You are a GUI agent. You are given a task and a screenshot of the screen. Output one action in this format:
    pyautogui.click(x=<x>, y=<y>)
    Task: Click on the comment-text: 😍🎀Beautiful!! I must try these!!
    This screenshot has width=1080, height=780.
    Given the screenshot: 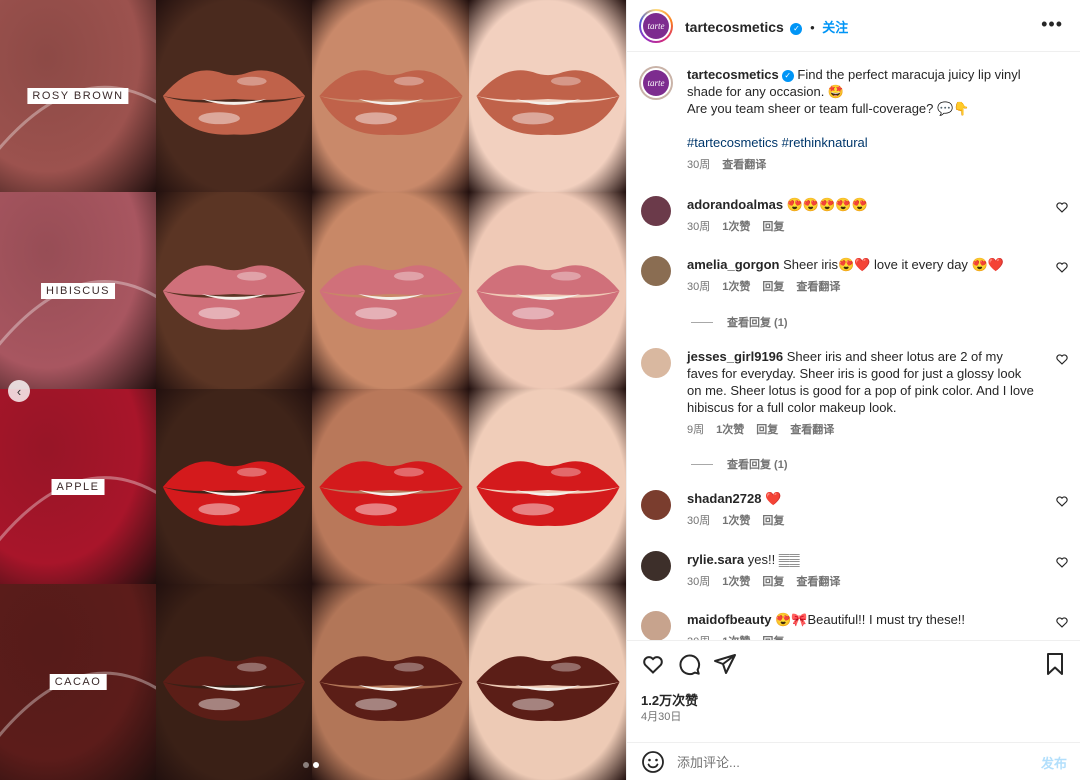 What is the action you would take?
    pyautogui.click(x=870, y=619)
    